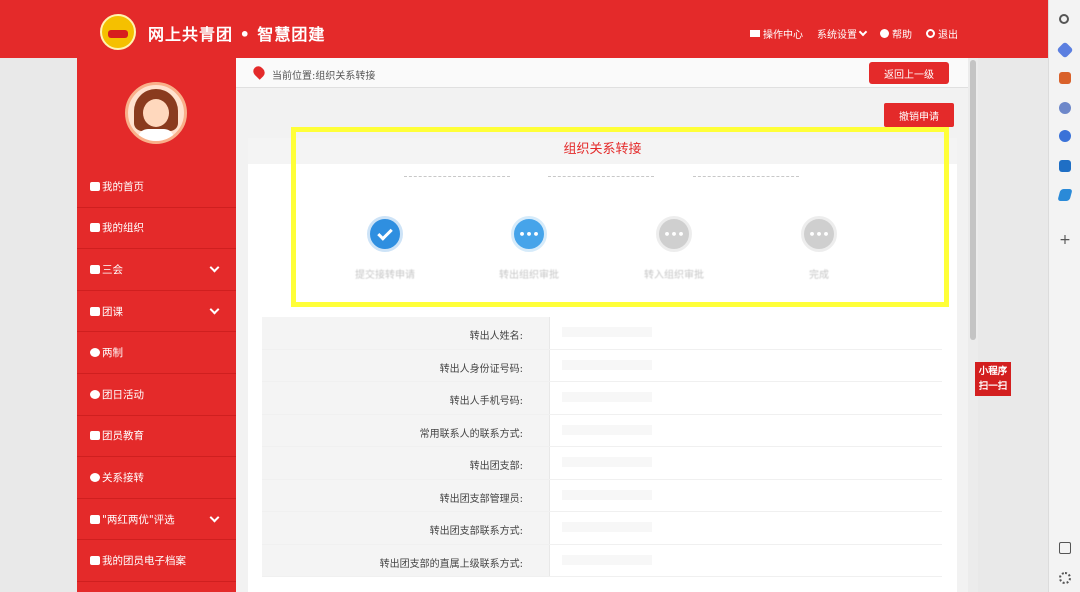  I want to click on nav-operation-center: 操作中心, so click(776, 33).